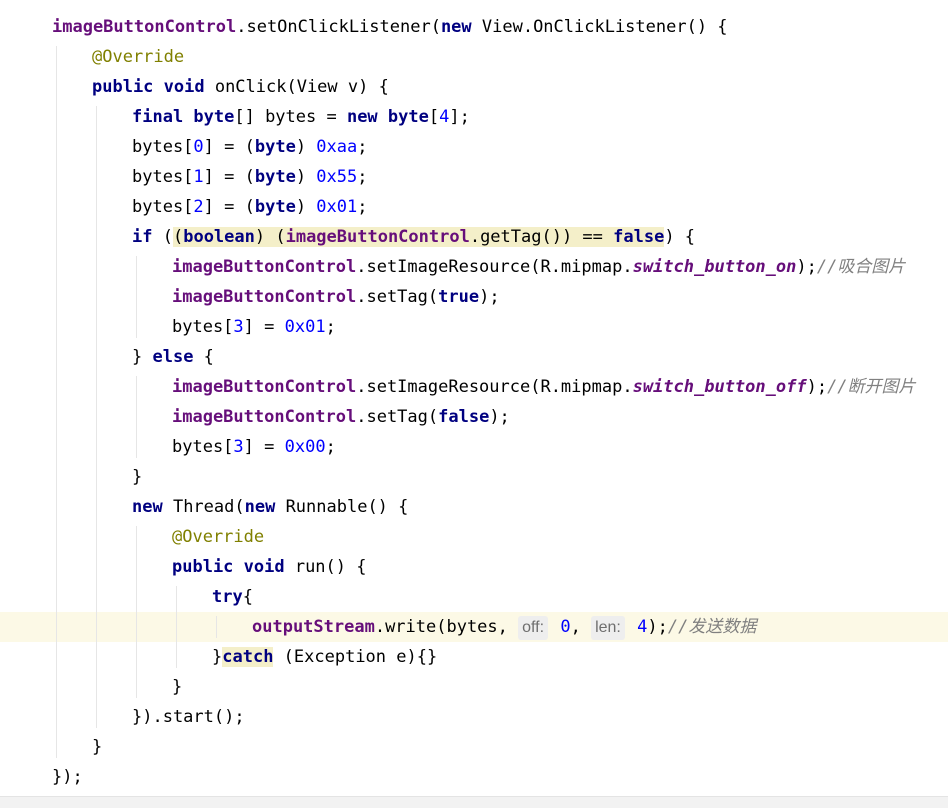 The height and width of the screenshot is (808, 948). I want to click on code-token: try, so click(227, 597).